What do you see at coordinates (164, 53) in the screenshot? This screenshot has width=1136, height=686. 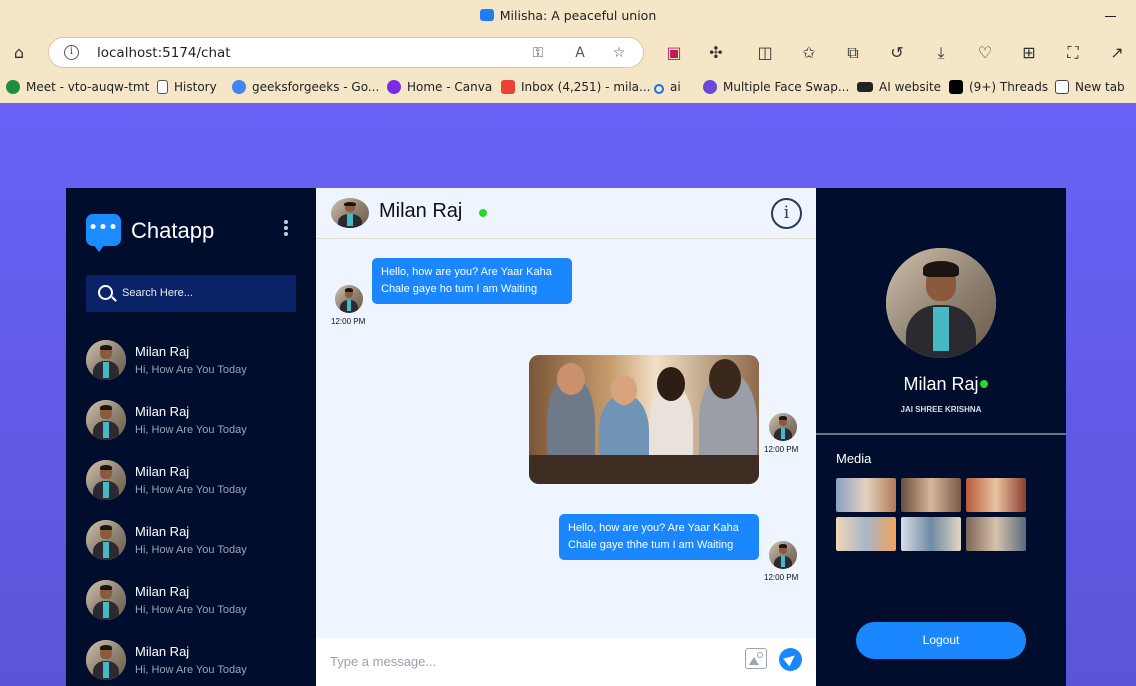 I see `url-text: localhost:5174/chat` at bounding box center [164, 53].